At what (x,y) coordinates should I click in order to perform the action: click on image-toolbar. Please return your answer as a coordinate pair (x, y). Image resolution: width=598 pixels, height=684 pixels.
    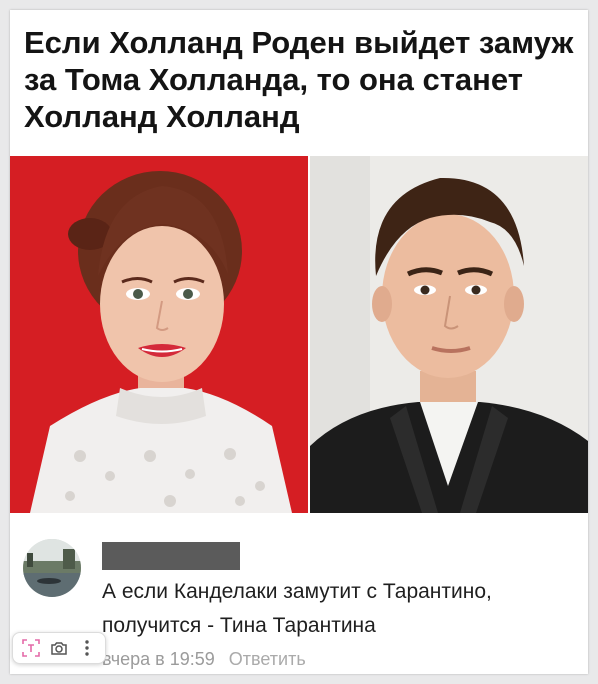
    Looking at the image, I should click on (59, 648).